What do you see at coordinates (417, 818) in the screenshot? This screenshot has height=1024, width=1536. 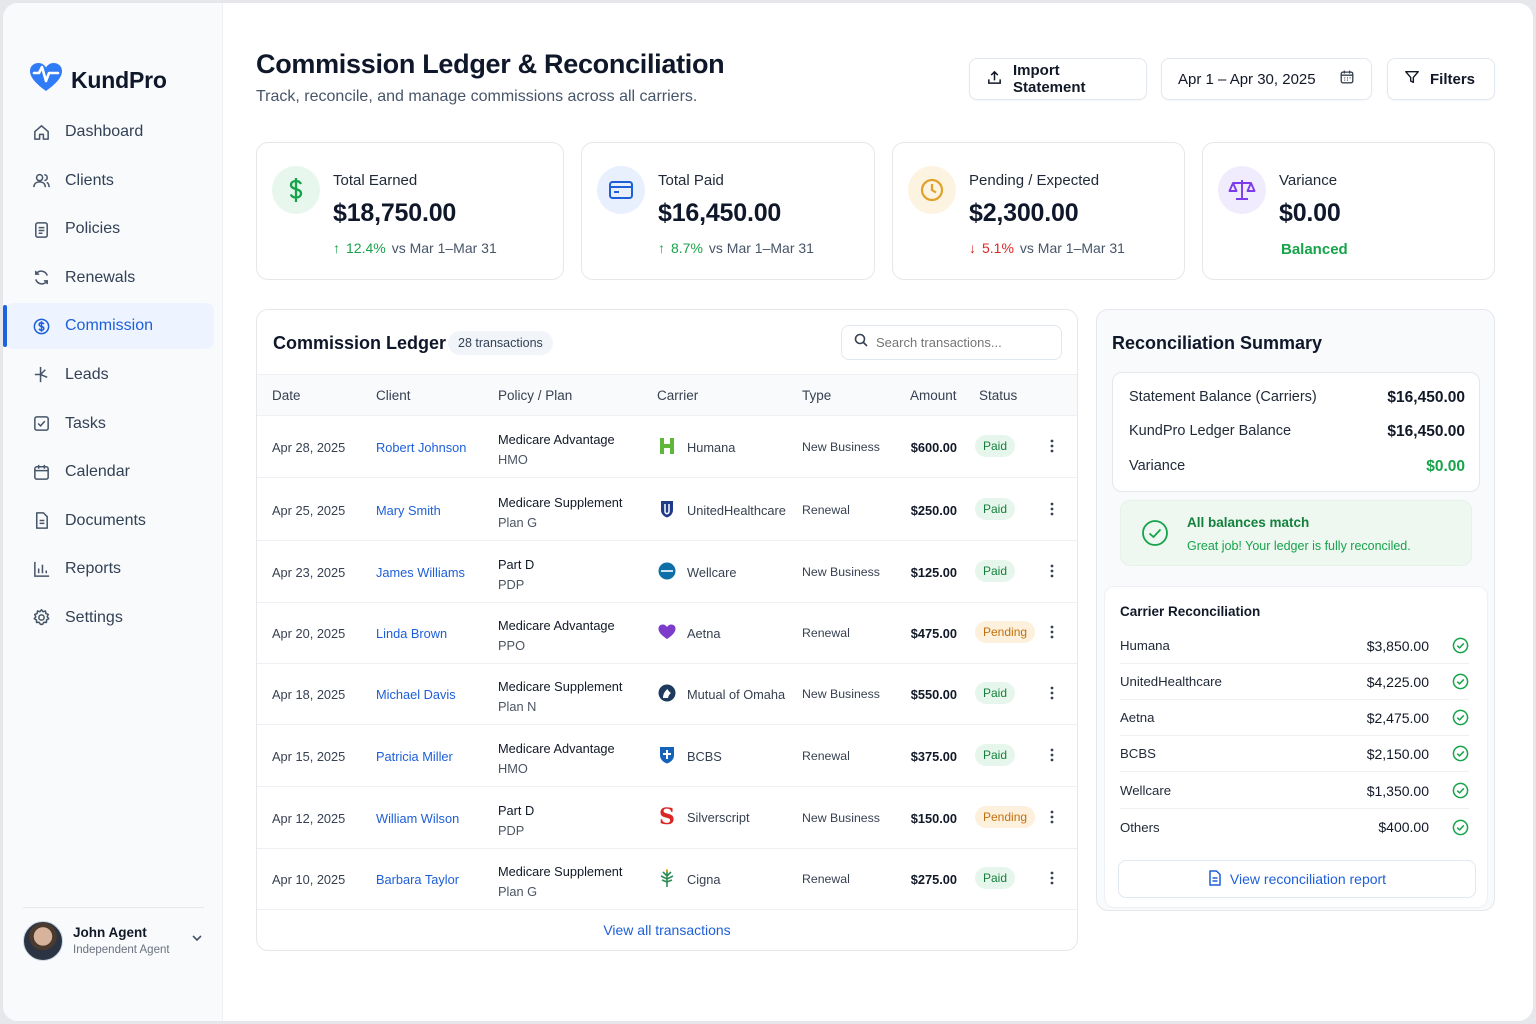 I see `client-link: William Wilson` at bounding box center [417, 818].